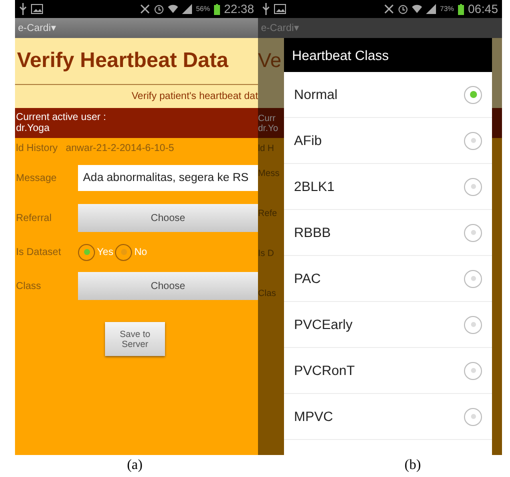 This screenshot has height=477, width=510. What do you see at coordinates (323, 324) in the screenshot?
I see `class-option: PVCEarly` at bounding box center [323, 324].